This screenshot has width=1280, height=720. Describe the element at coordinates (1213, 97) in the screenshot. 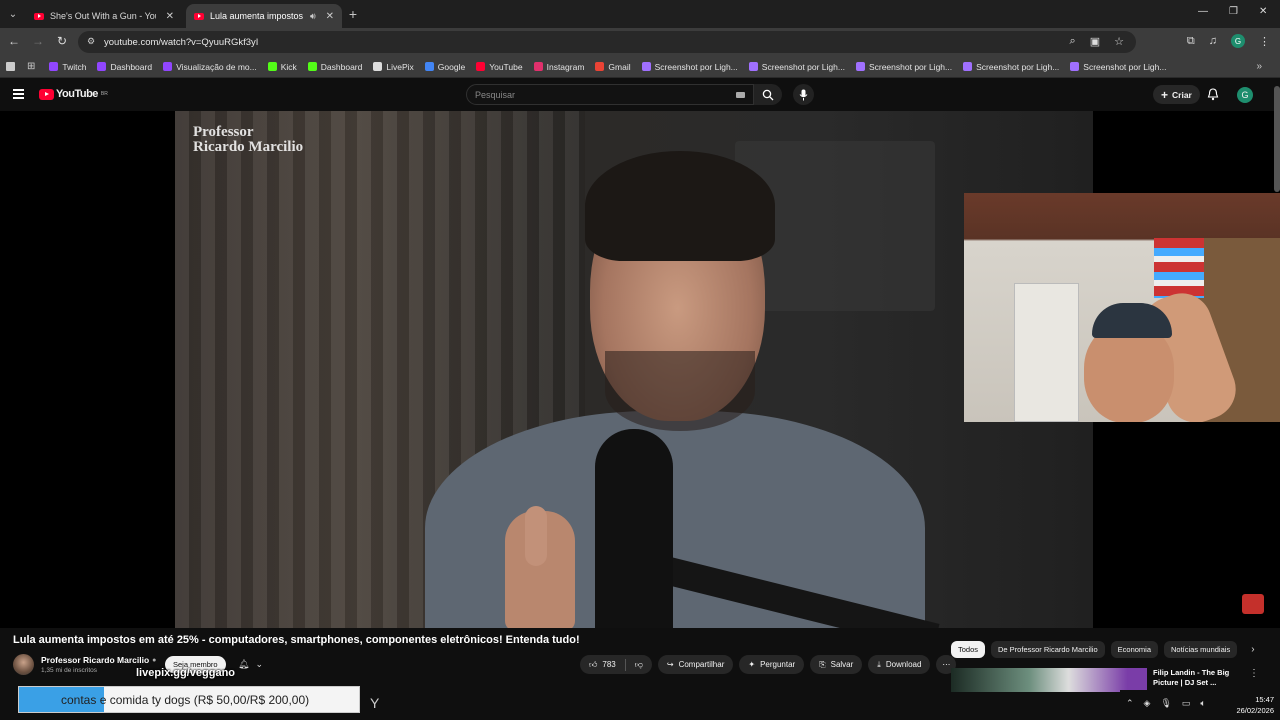

I see `notifications-bell-icon` at that location.